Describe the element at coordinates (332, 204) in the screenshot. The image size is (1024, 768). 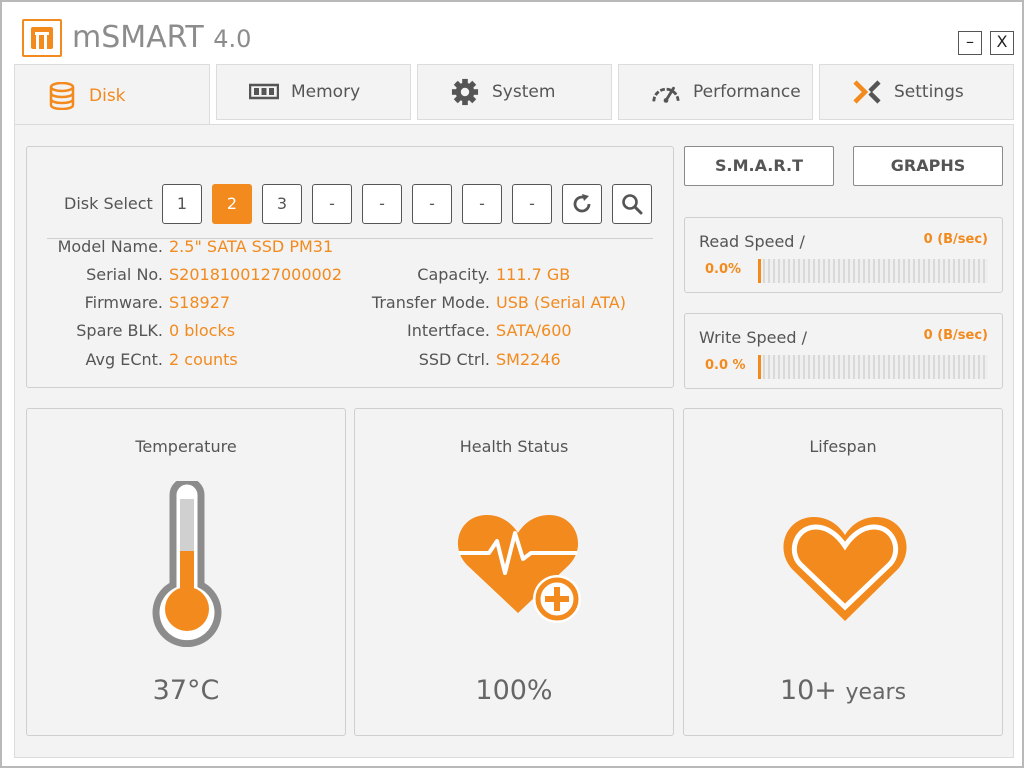
I see `disk-button-4: -` at that location.